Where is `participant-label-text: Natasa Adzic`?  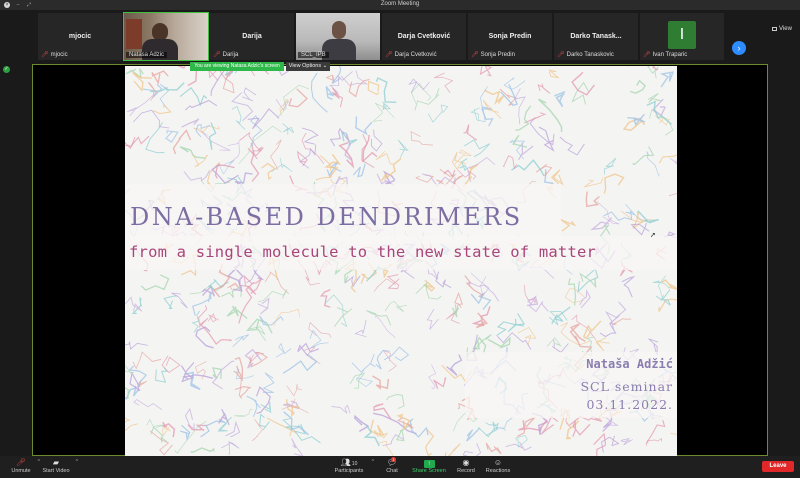 participant-label-text: Natasa Adzic is located at coordinates (147, 55).